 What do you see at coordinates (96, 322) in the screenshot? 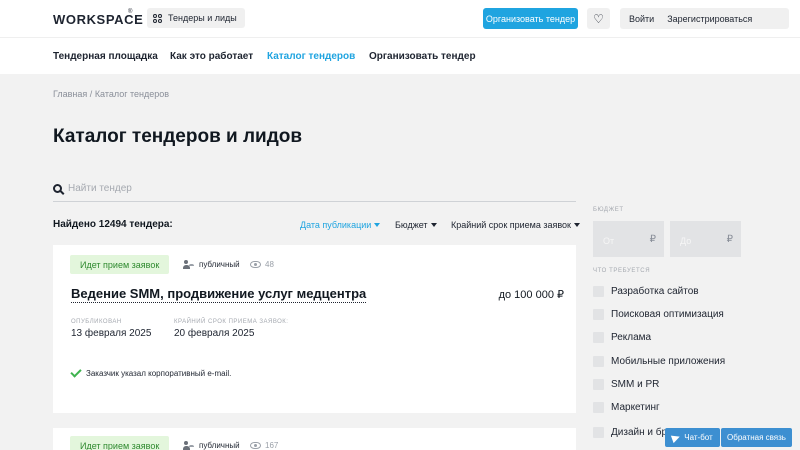
I see `published-label: Опубликован` at bounding box center [96, 322].